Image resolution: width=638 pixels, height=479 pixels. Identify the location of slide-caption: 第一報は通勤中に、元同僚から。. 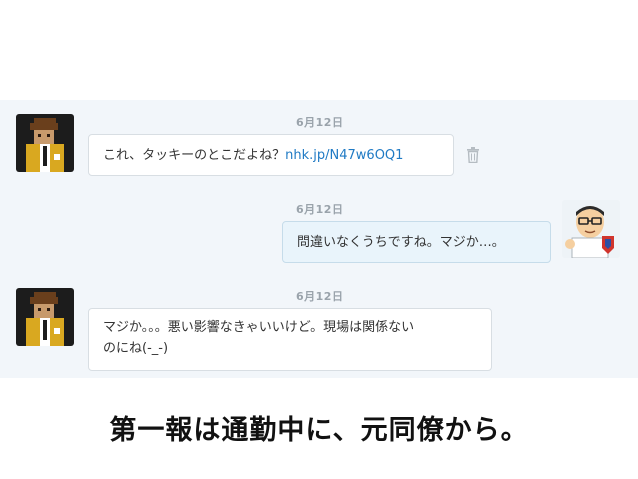
(319, 430).